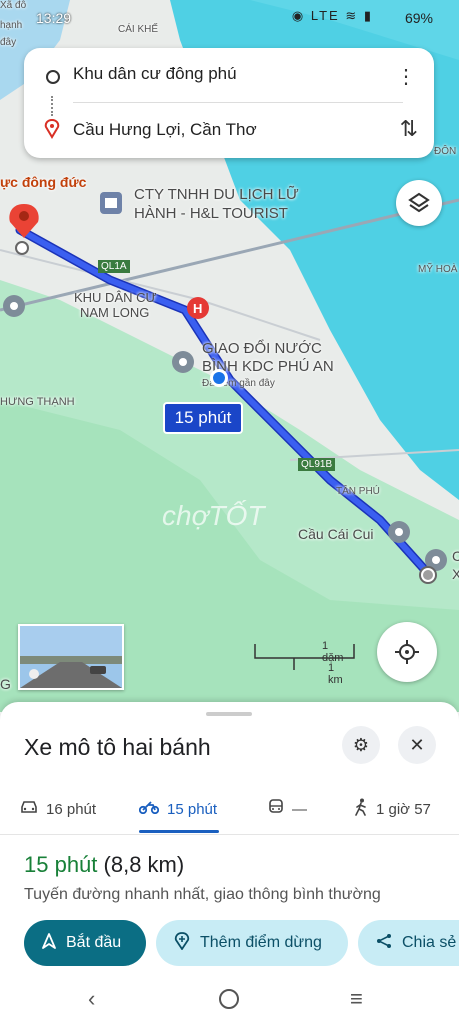  I want to click on add-stop-button: Thêm điểm dừng, so click(252, 943).